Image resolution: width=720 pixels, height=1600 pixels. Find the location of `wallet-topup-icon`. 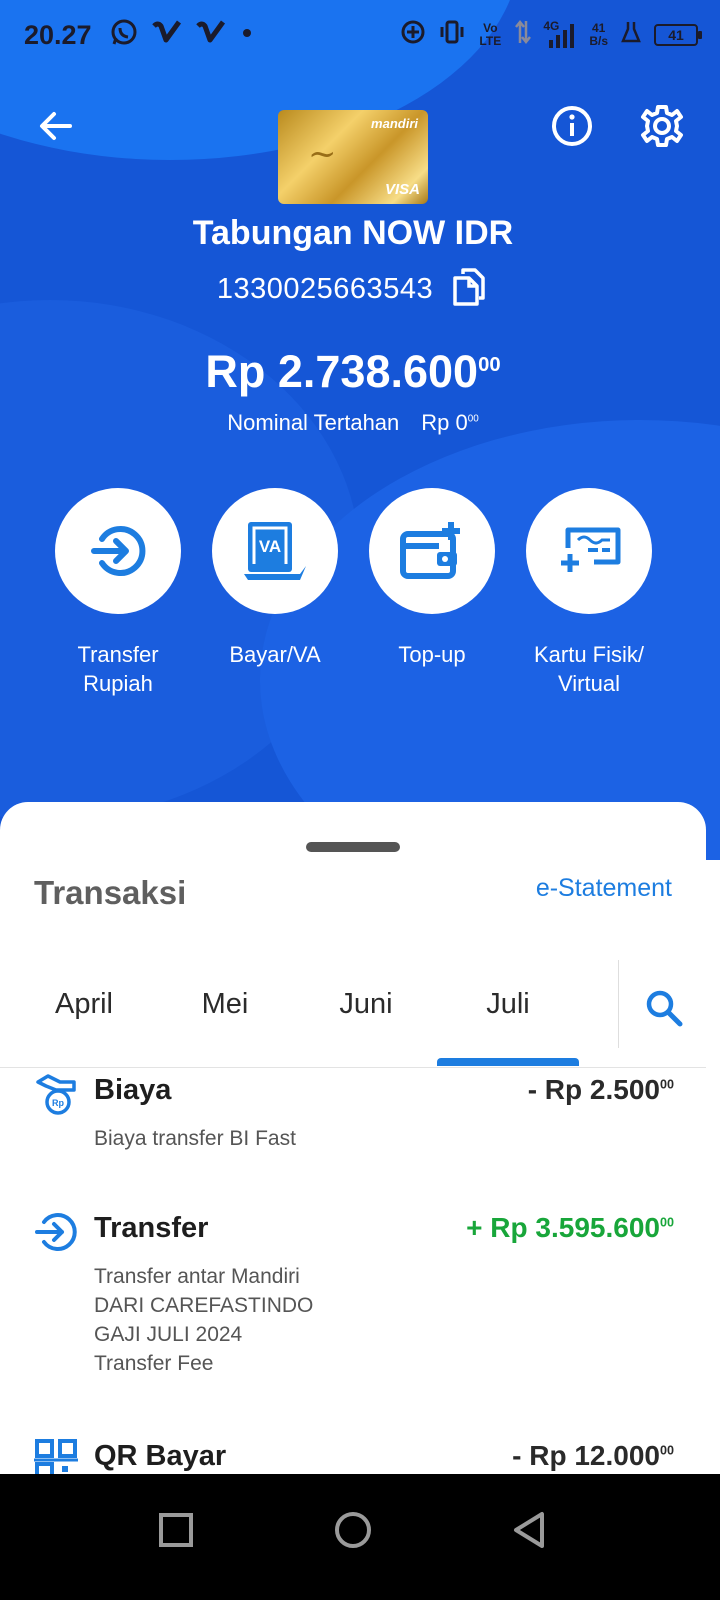

wallet-topup-icon is located at coordinates (430, 550).